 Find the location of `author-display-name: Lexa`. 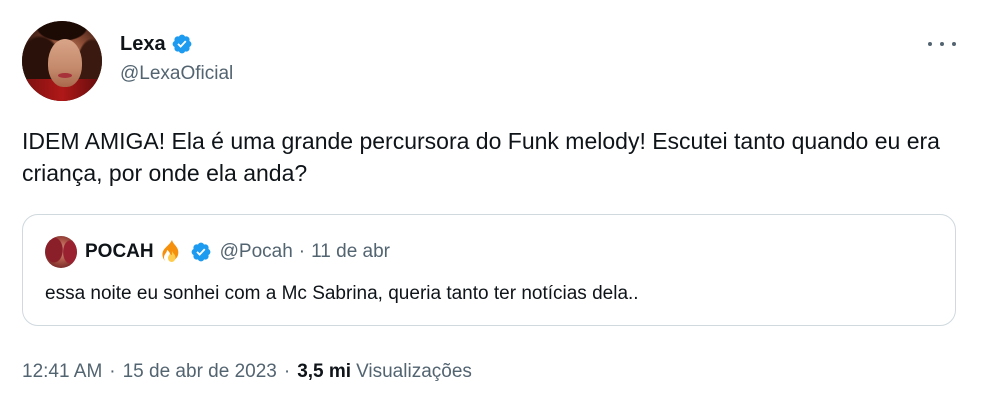

author-display-name: Lexa is located at coordinates (143, 44).